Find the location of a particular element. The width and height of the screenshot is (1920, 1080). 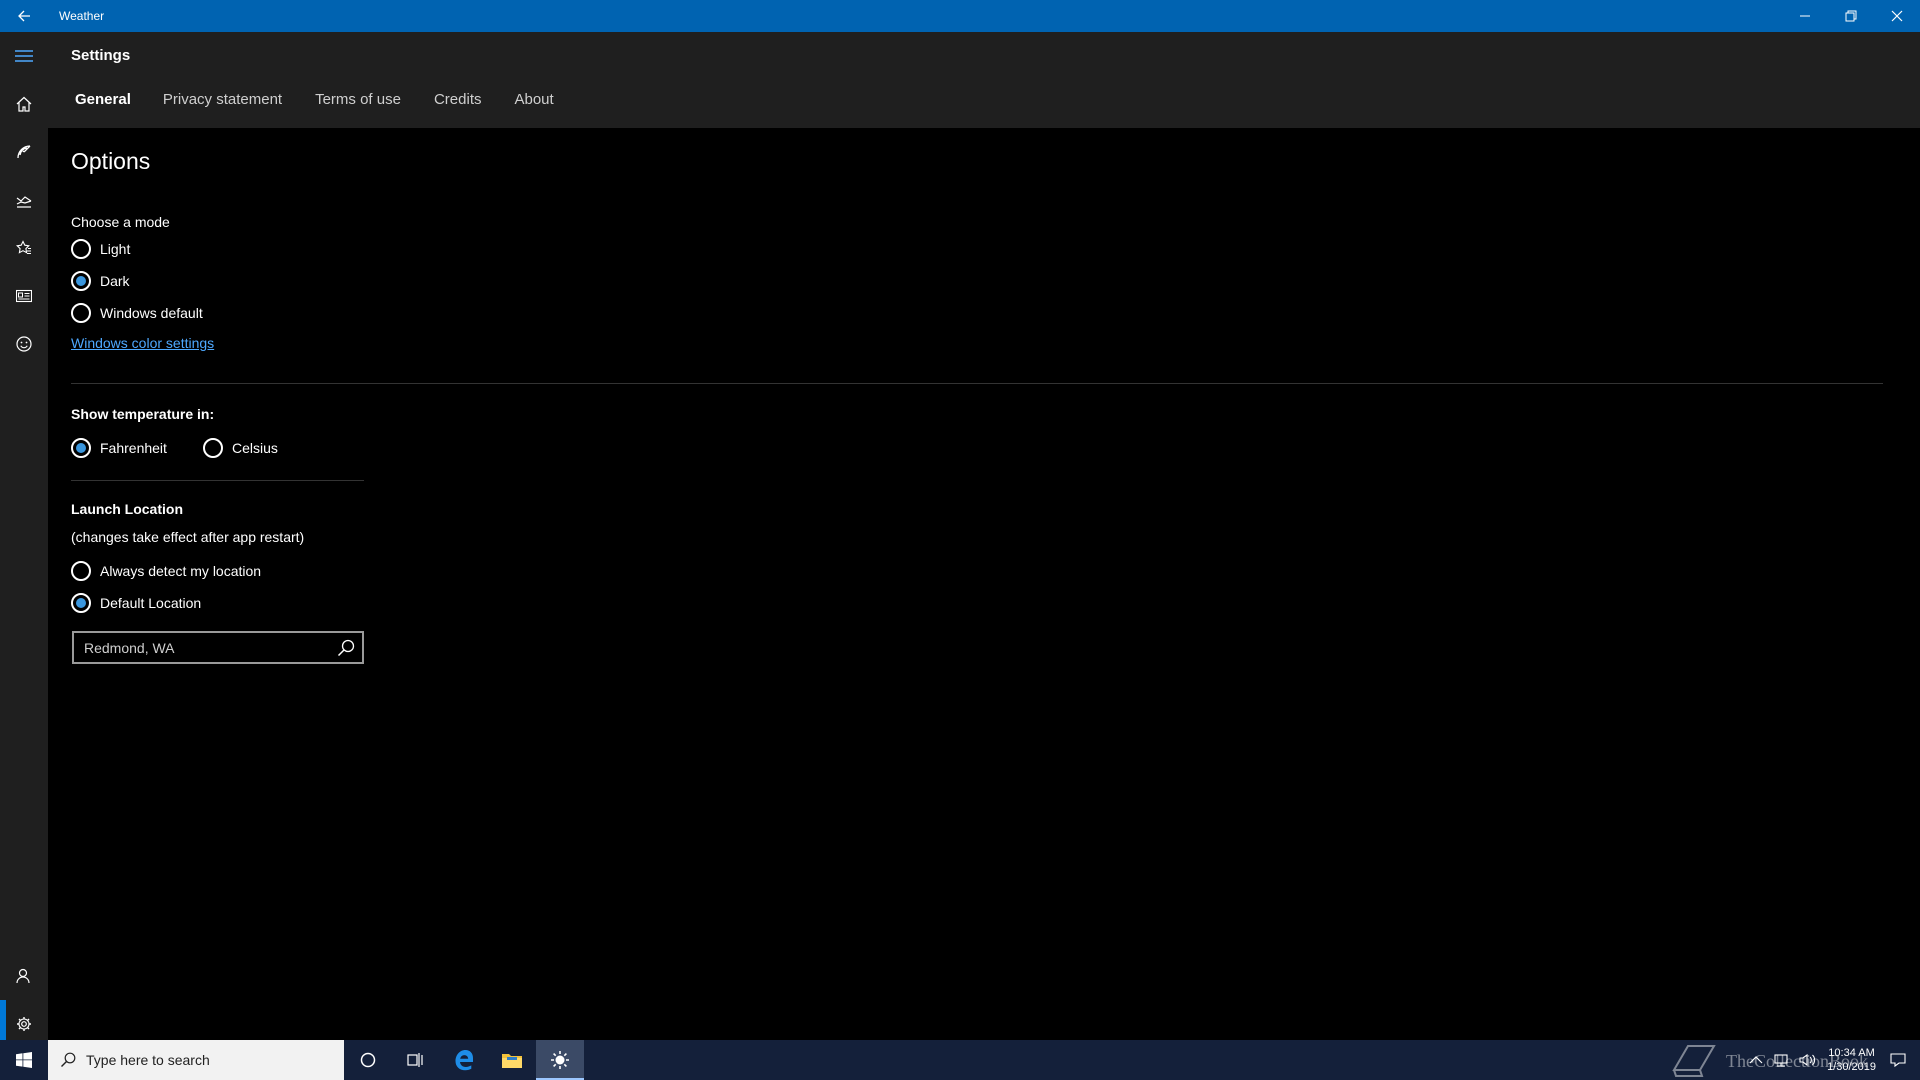

hamburger-icon is located at coordinates (24, 56).